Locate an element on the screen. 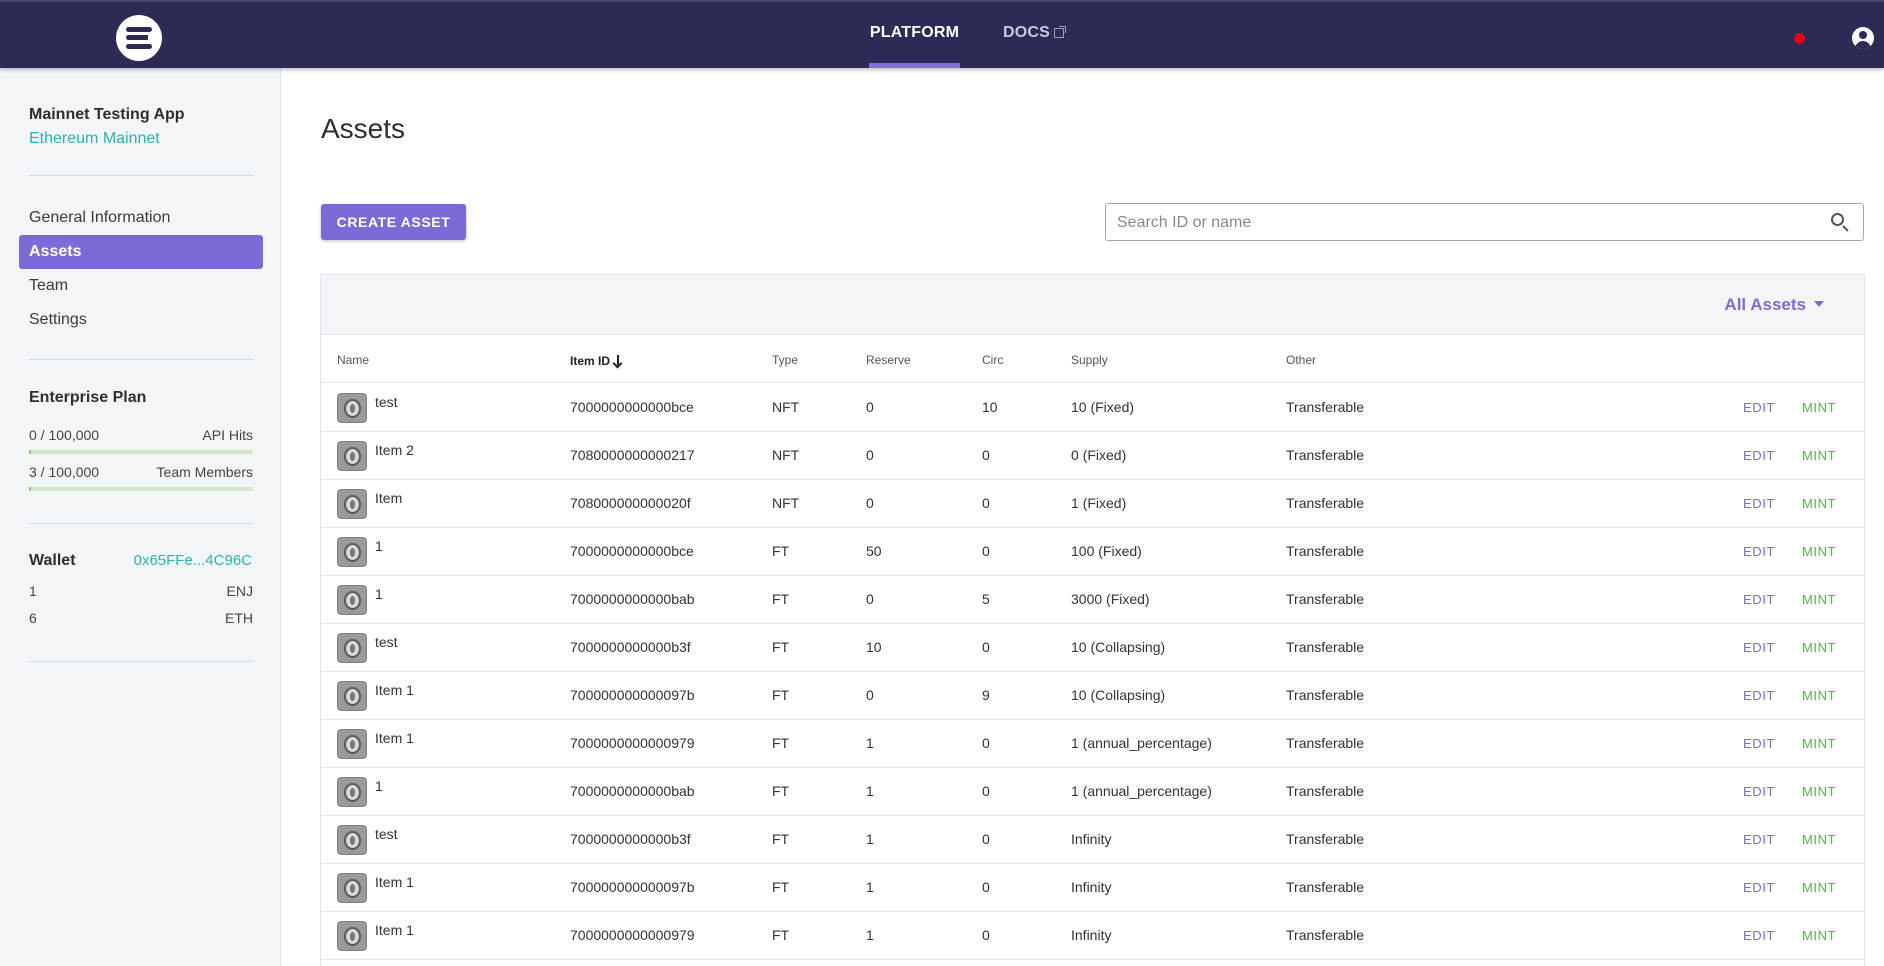  column-header-type: Type is located at coordinates (785, 360).